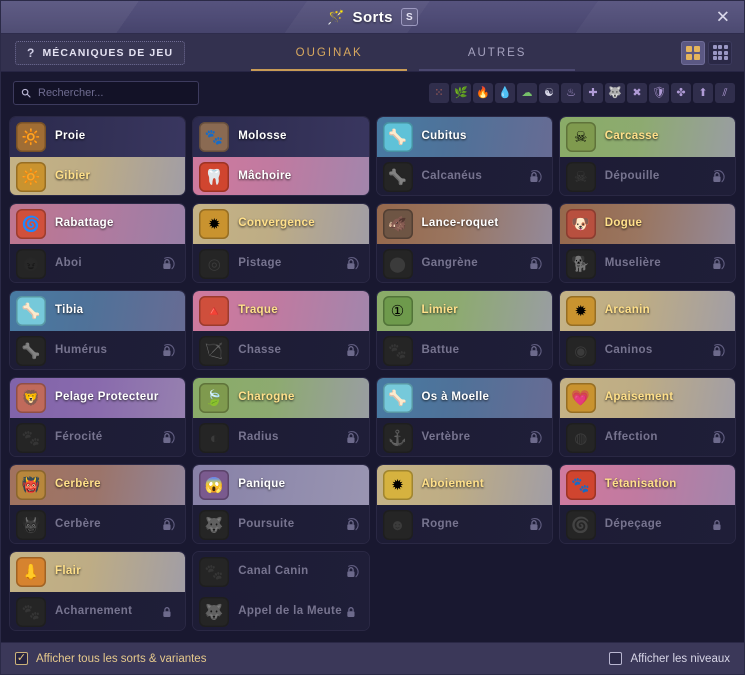 The width and height of the screenshot is (745, 675). I want to click on game-mechanics-button: ? MÉCANIQUES DE JEU, so click(100, 52).